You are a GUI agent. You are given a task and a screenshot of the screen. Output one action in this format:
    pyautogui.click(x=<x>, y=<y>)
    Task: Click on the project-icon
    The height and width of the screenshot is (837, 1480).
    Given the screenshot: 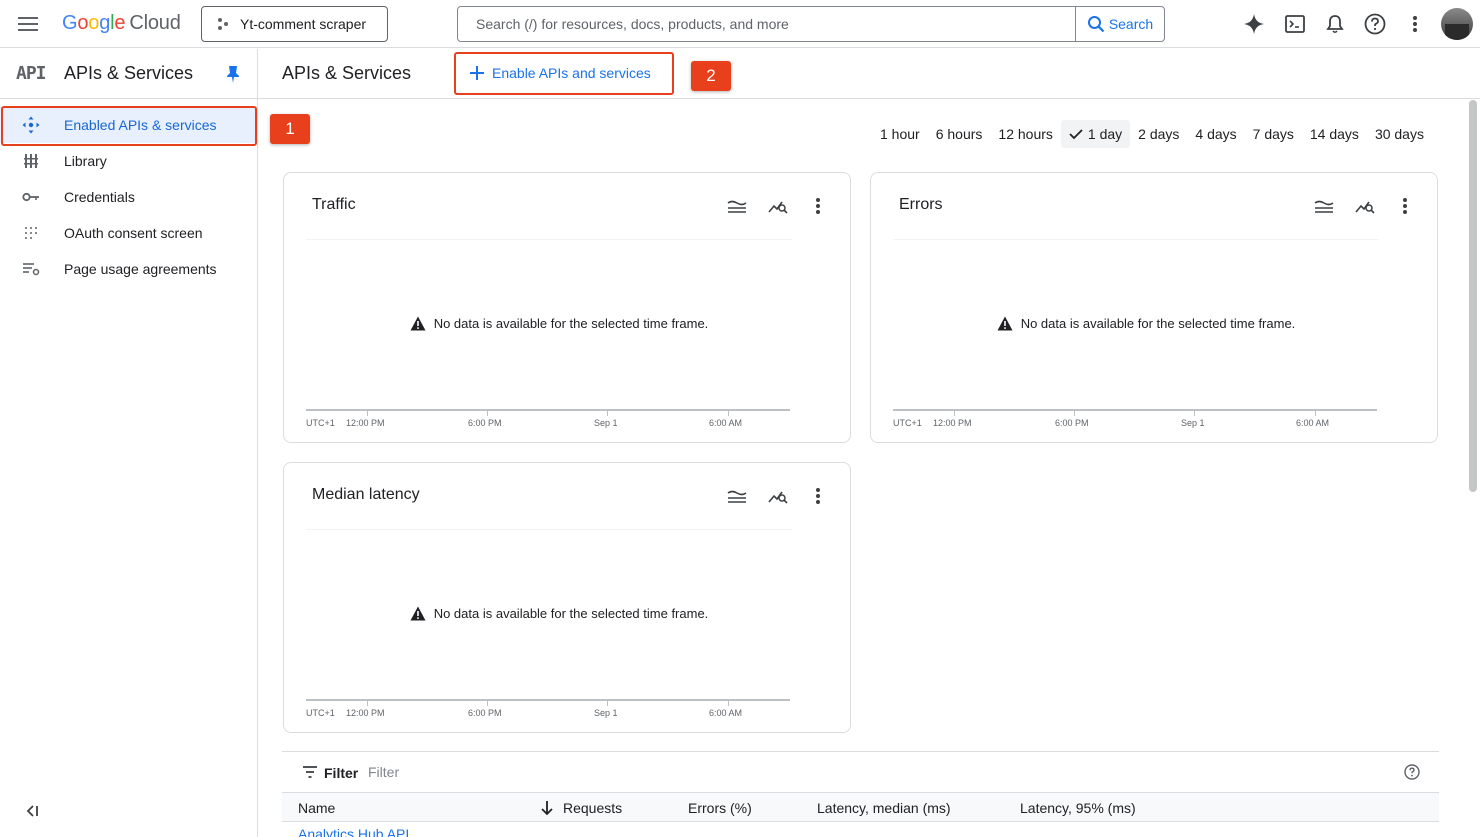 What is the action you would take?
    pyautogui.click(x=223, y=24)
    